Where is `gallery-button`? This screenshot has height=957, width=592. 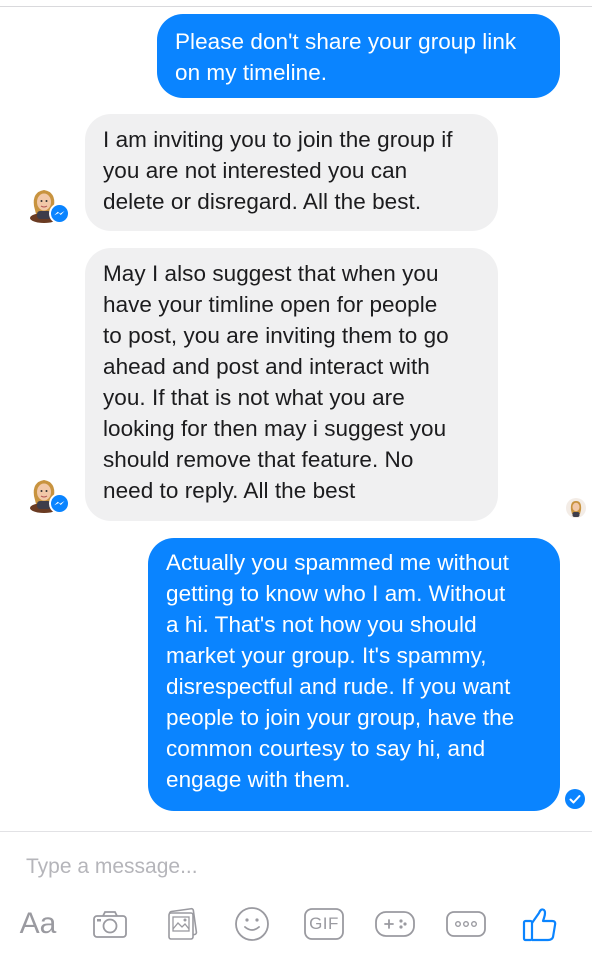 gallery-button is located at coordinates (182, 924).